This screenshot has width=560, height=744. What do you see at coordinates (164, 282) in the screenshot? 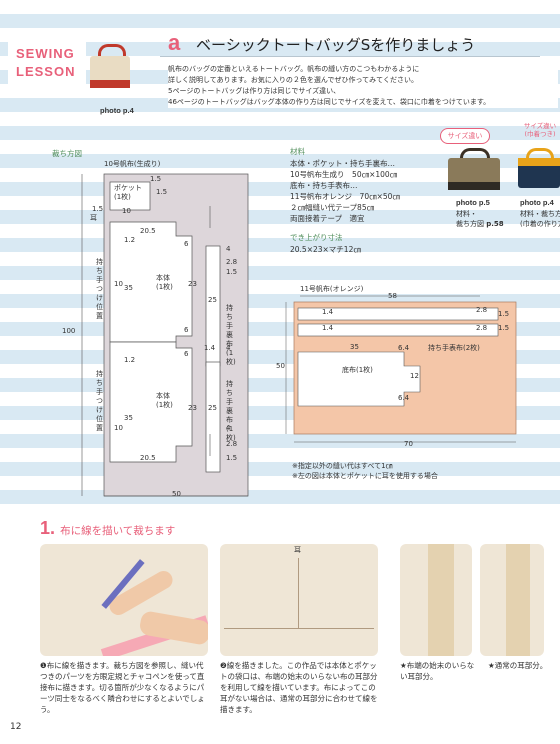
I see `body-label-1: 本体 (1枚)` at bounding box center [164, 282].